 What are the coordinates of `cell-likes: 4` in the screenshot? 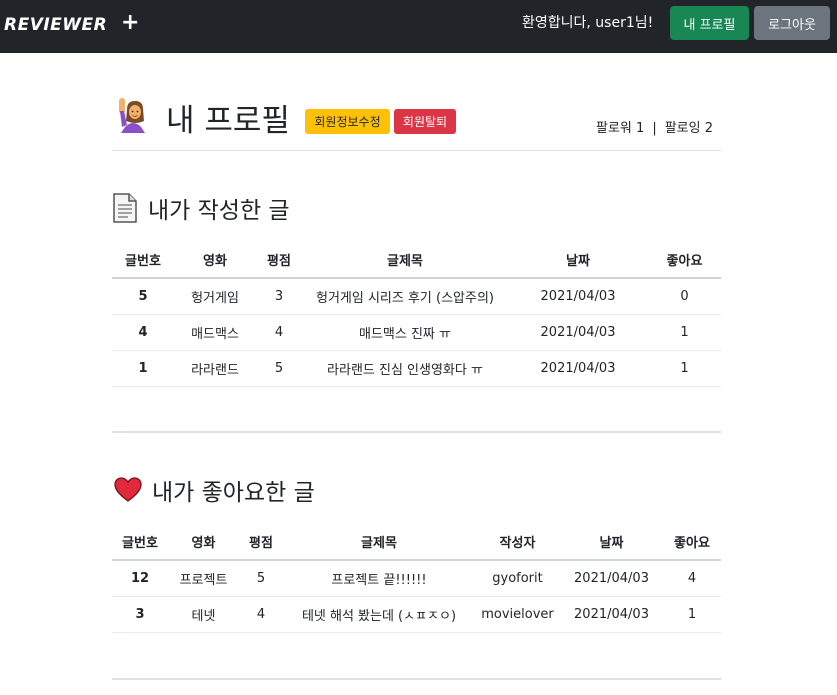 It's located at (692, 578).